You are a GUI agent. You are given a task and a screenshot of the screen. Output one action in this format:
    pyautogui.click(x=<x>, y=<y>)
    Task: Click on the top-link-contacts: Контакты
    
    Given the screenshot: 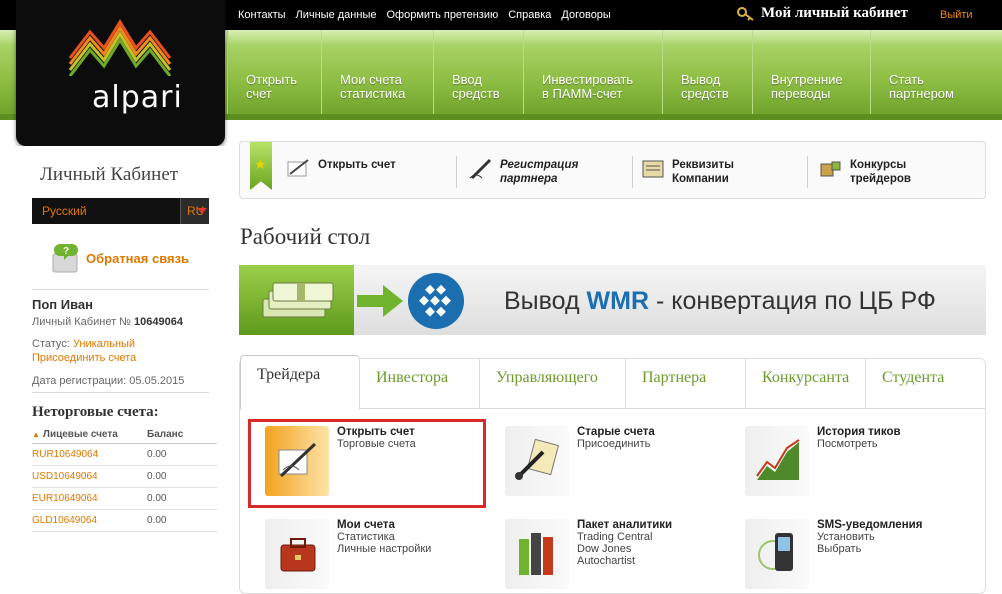 What is the action you would take?
    pyautogui.click(x=262, y=15)
    